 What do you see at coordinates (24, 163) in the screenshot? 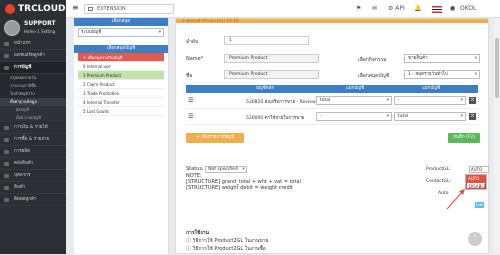
I see `sidebar-item-label: คลังสินค้า` at bounding box center [24, 163].